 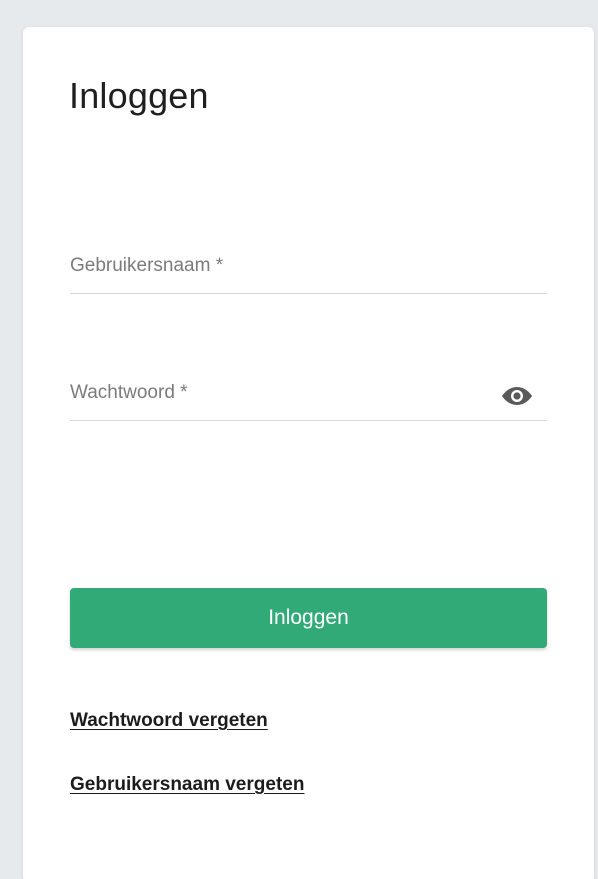 What do you see at coordinates (517, 396) in the screenshot?
I see `eye-icon` at bounding box center [517, 396].